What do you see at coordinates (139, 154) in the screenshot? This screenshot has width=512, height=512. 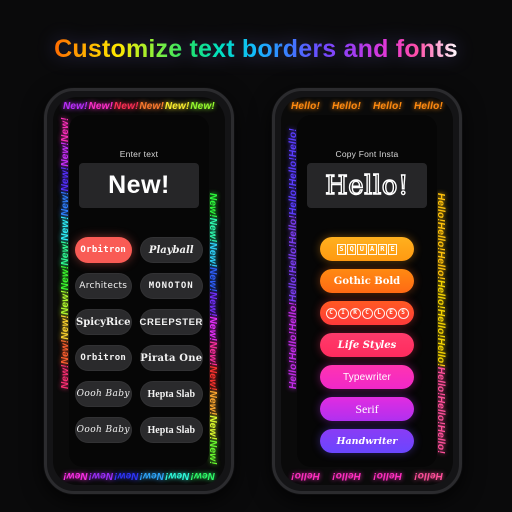 I see `enter-text-label: Enter text` at bounding box center [139, 154].